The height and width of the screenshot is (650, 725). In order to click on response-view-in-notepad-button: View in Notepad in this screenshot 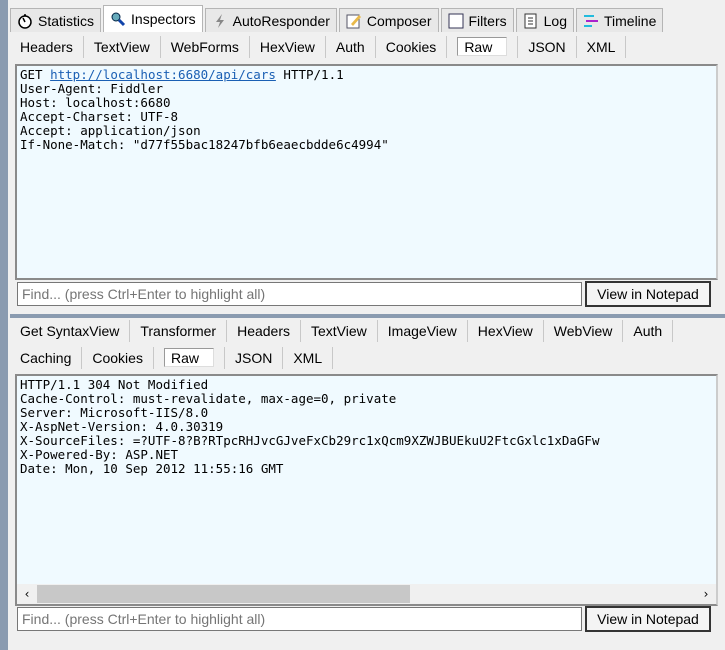, I will do `click(648, 619)`.